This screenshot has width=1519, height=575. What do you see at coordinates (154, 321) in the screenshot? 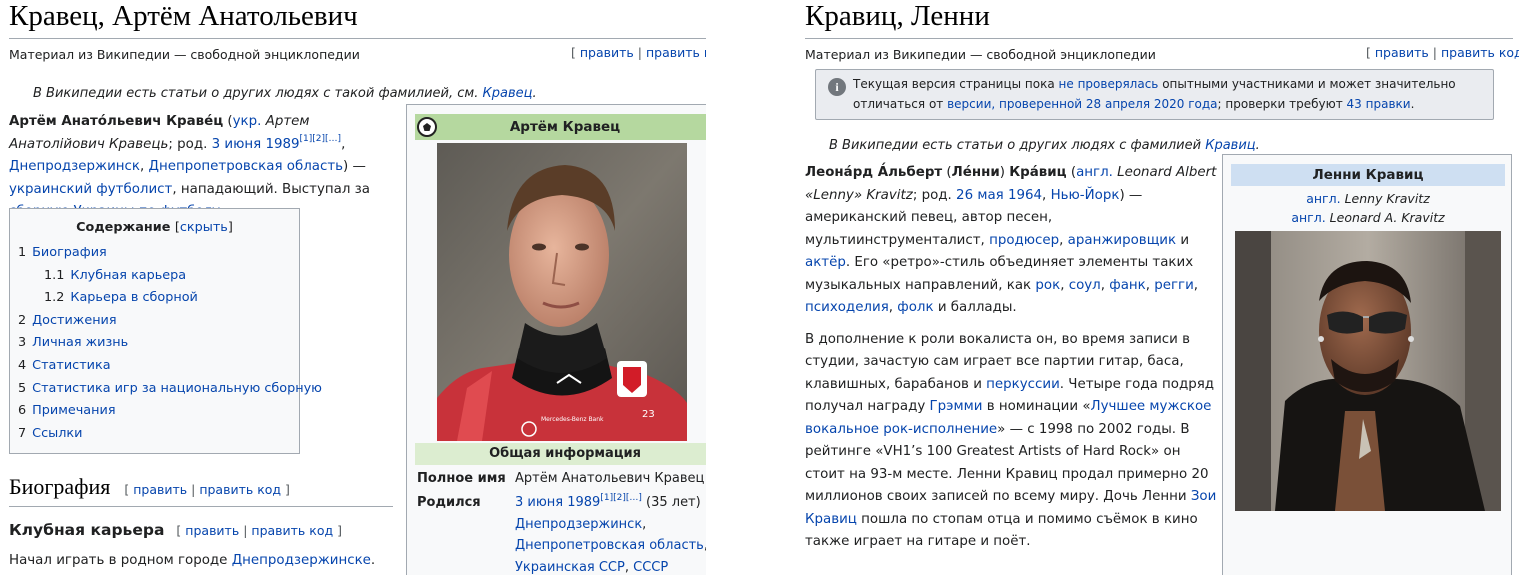
I see `toc-item: 2 Достижения` at bounding box center [154, 321].